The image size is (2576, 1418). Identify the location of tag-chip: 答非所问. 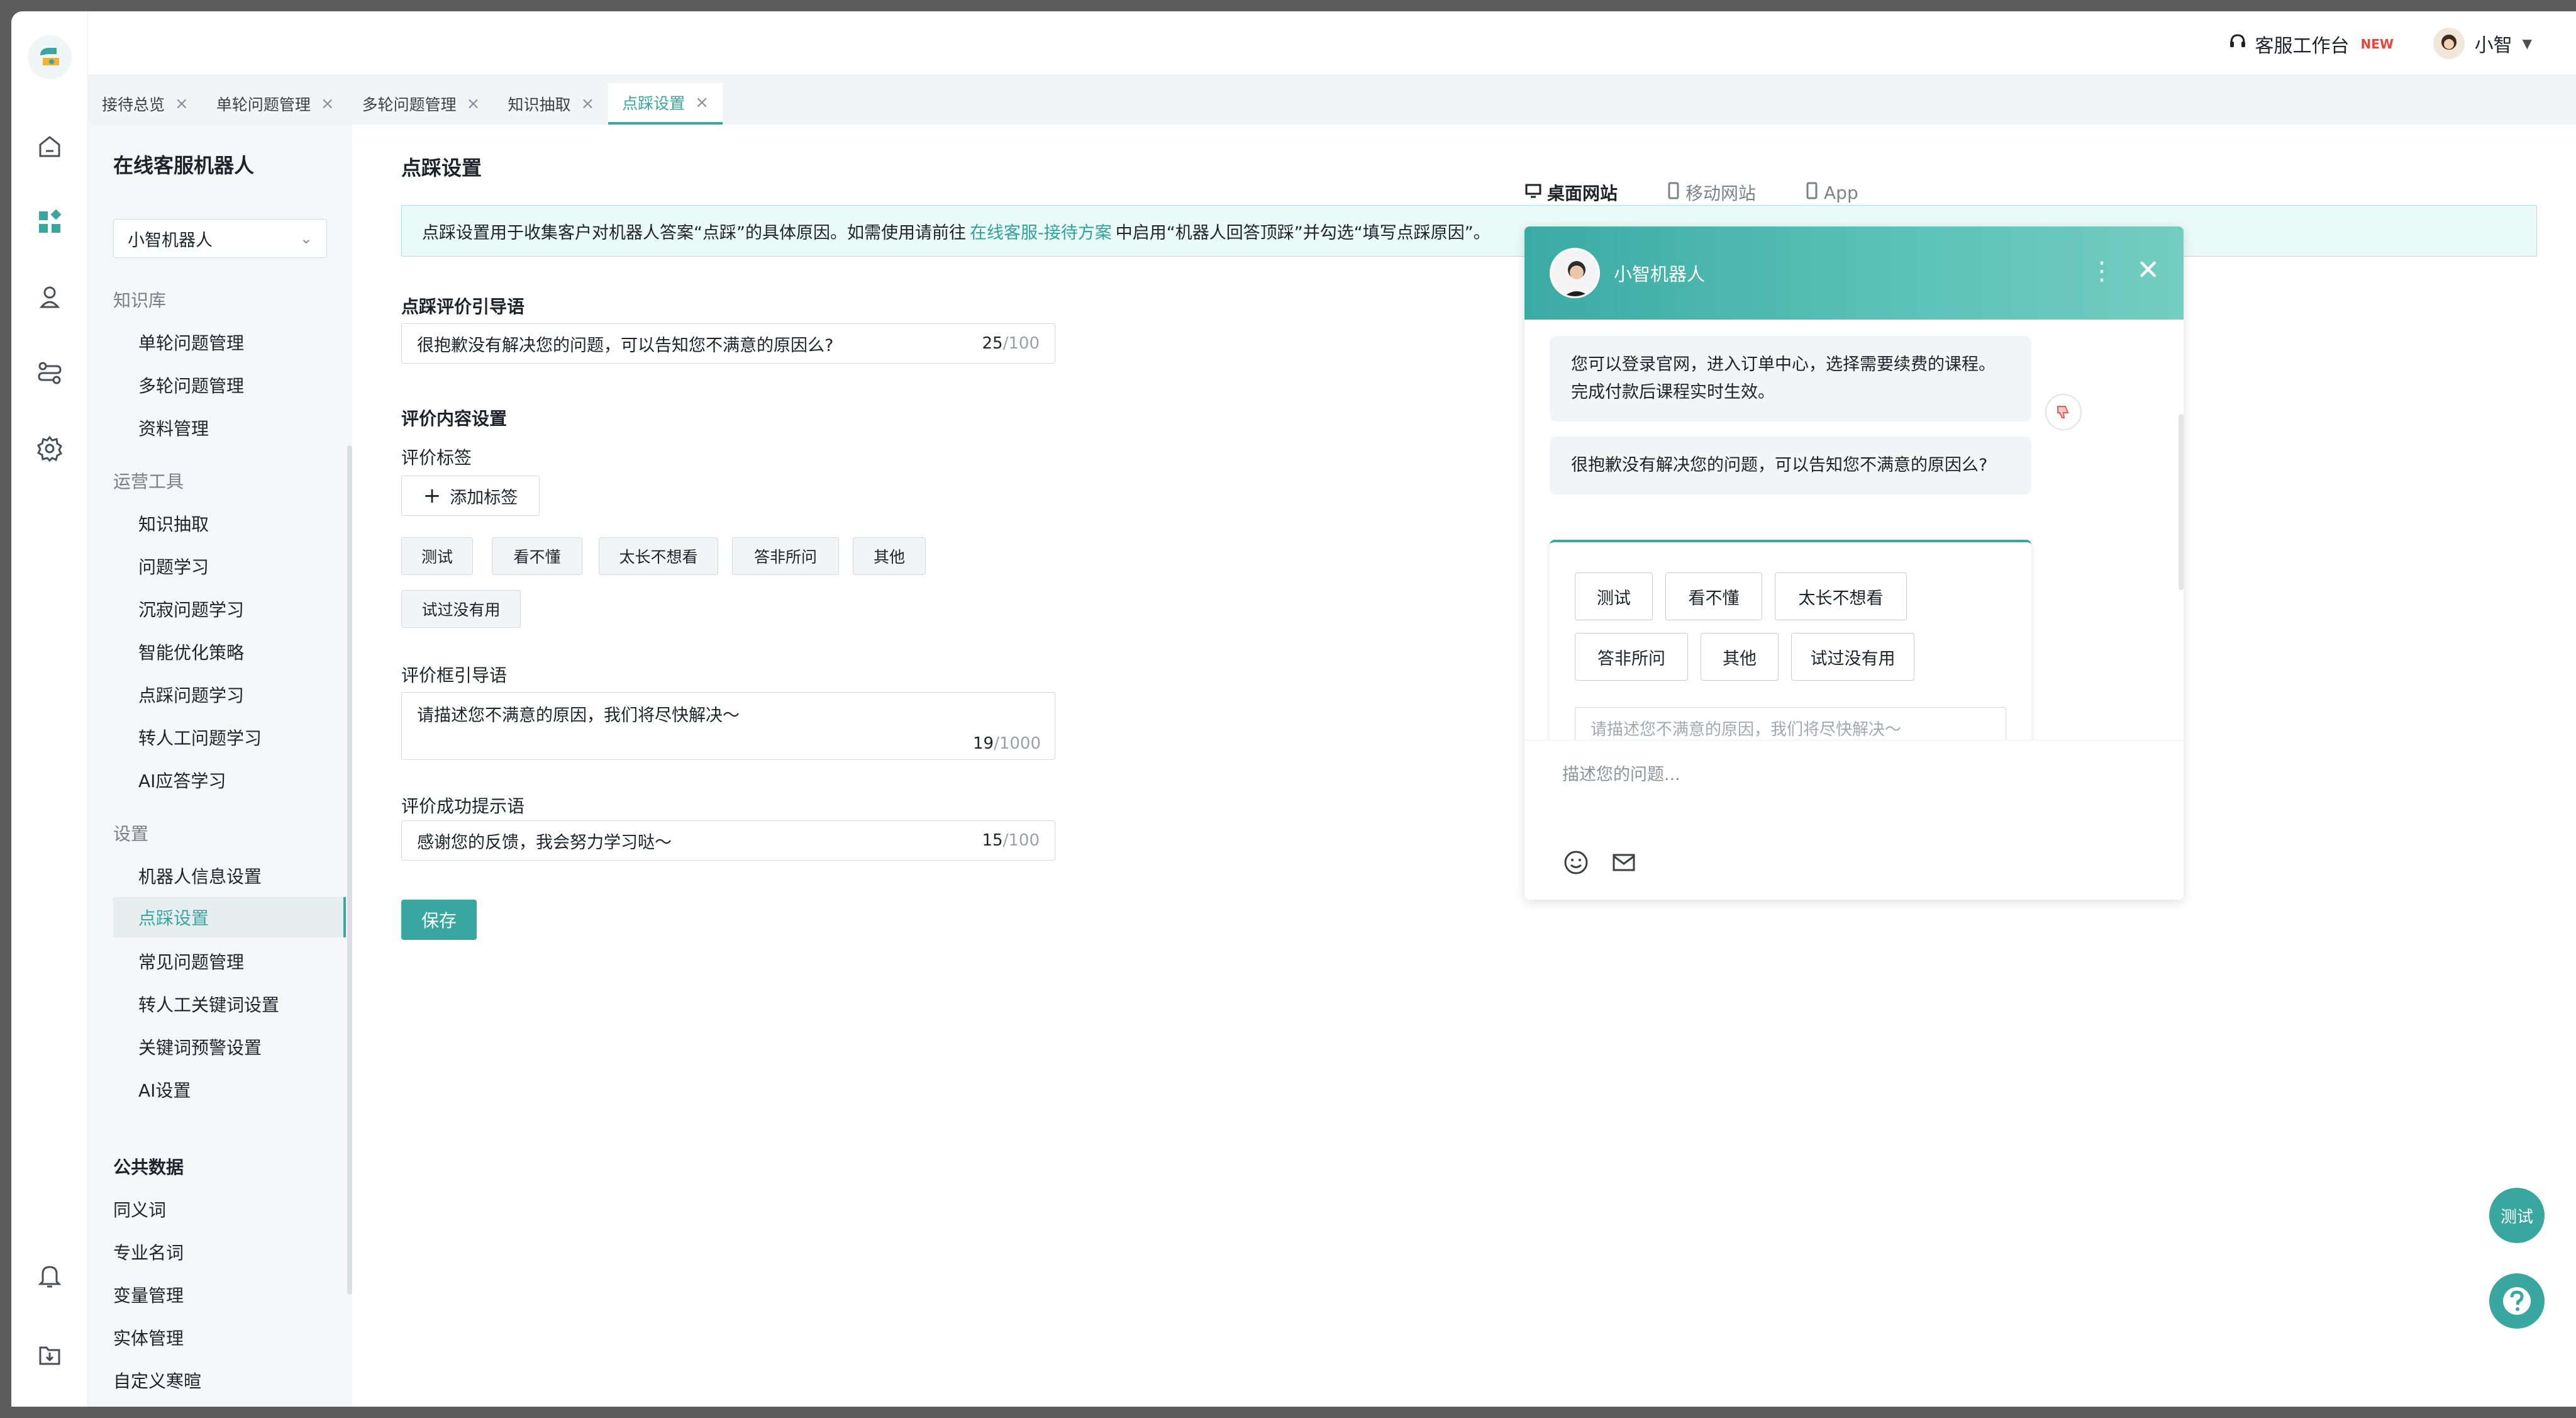
(785, 556).